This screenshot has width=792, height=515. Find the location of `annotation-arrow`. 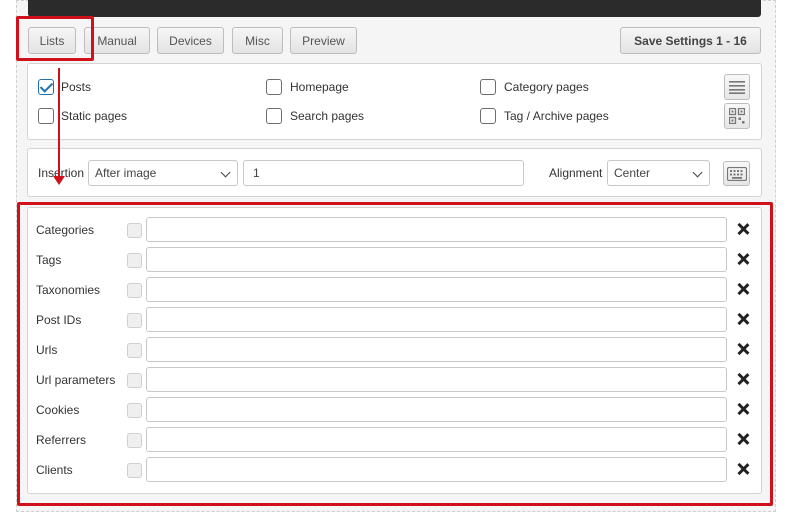

annotation-arrow is located at coordinates (59, 123).